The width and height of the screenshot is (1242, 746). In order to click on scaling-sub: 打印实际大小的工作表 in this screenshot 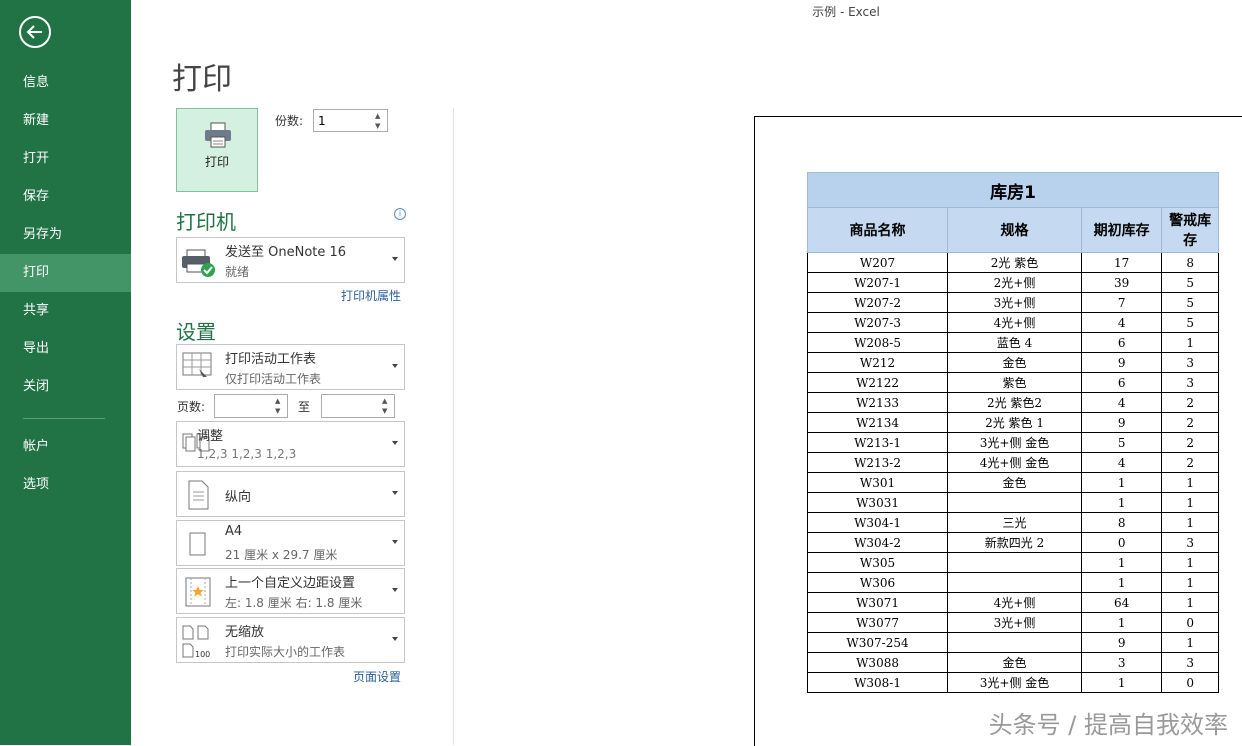, I will do `click(285, 652)`.